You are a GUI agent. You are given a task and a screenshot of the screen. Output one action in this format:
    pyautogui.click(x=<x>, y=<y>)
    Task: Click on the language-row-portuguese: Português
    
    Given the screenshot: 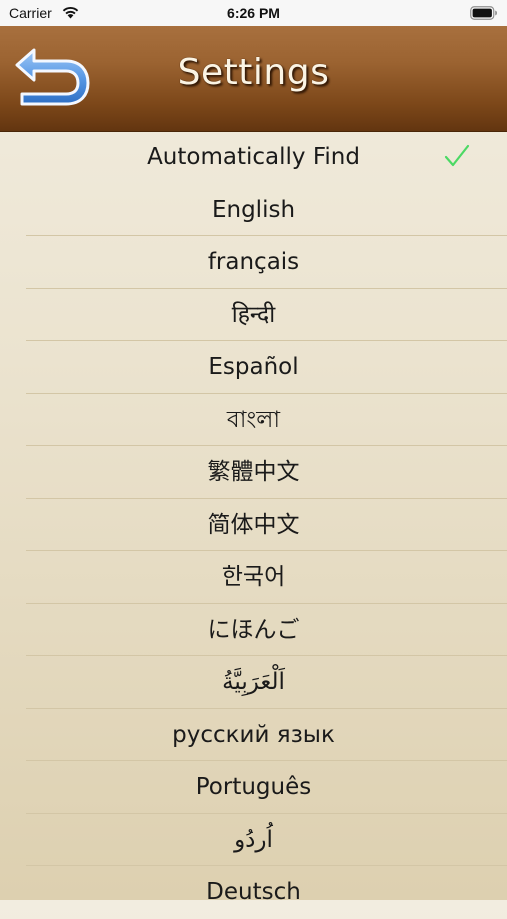 What is the action you would take?
    pyautogui.click(x=253, y=787)
    